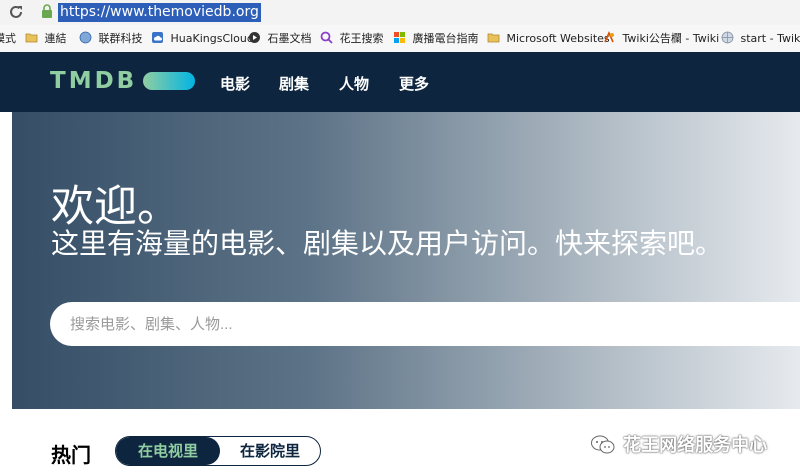 This screenshot has width=800, height=476. Describe the element at coordinates (445, 38) in the screenshot. I see `bookmark-label: 廣播電台指南` at that location.